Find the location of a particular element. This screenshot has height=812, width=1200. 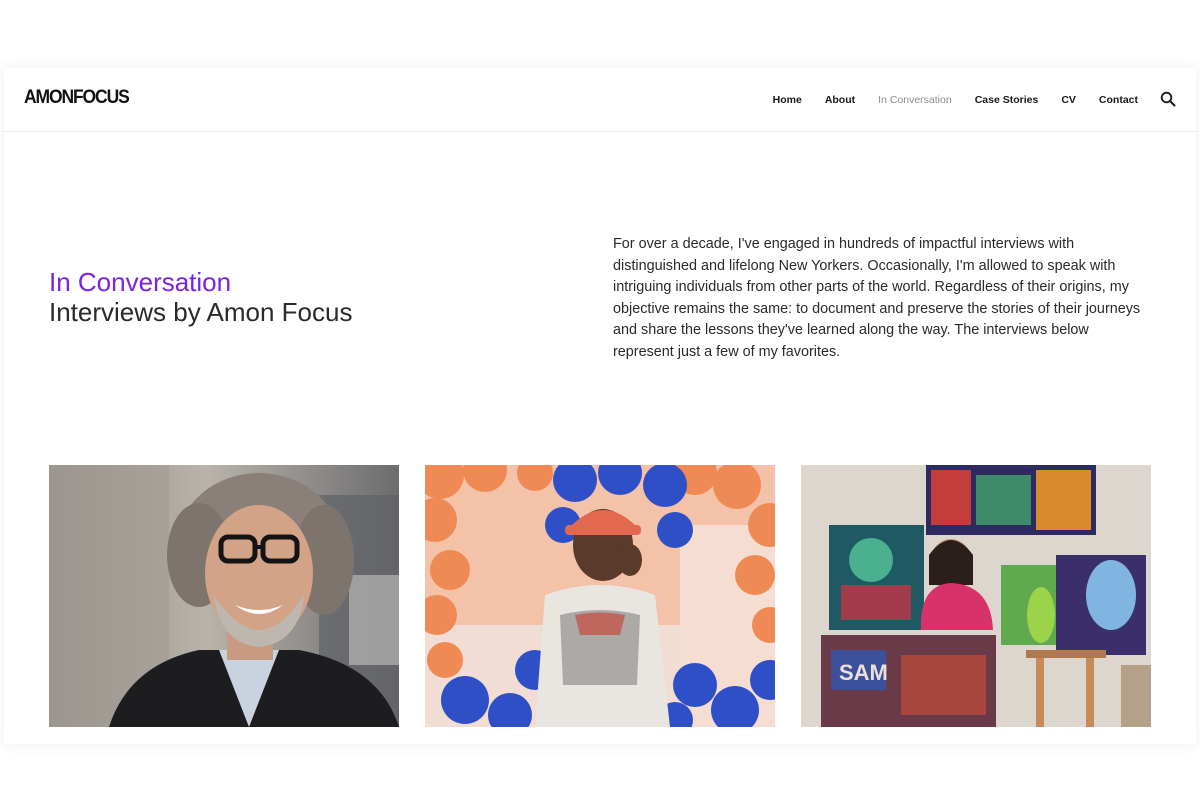

page-subtitle: Interviews by Amon Focus is located at coordinates (201, 312).